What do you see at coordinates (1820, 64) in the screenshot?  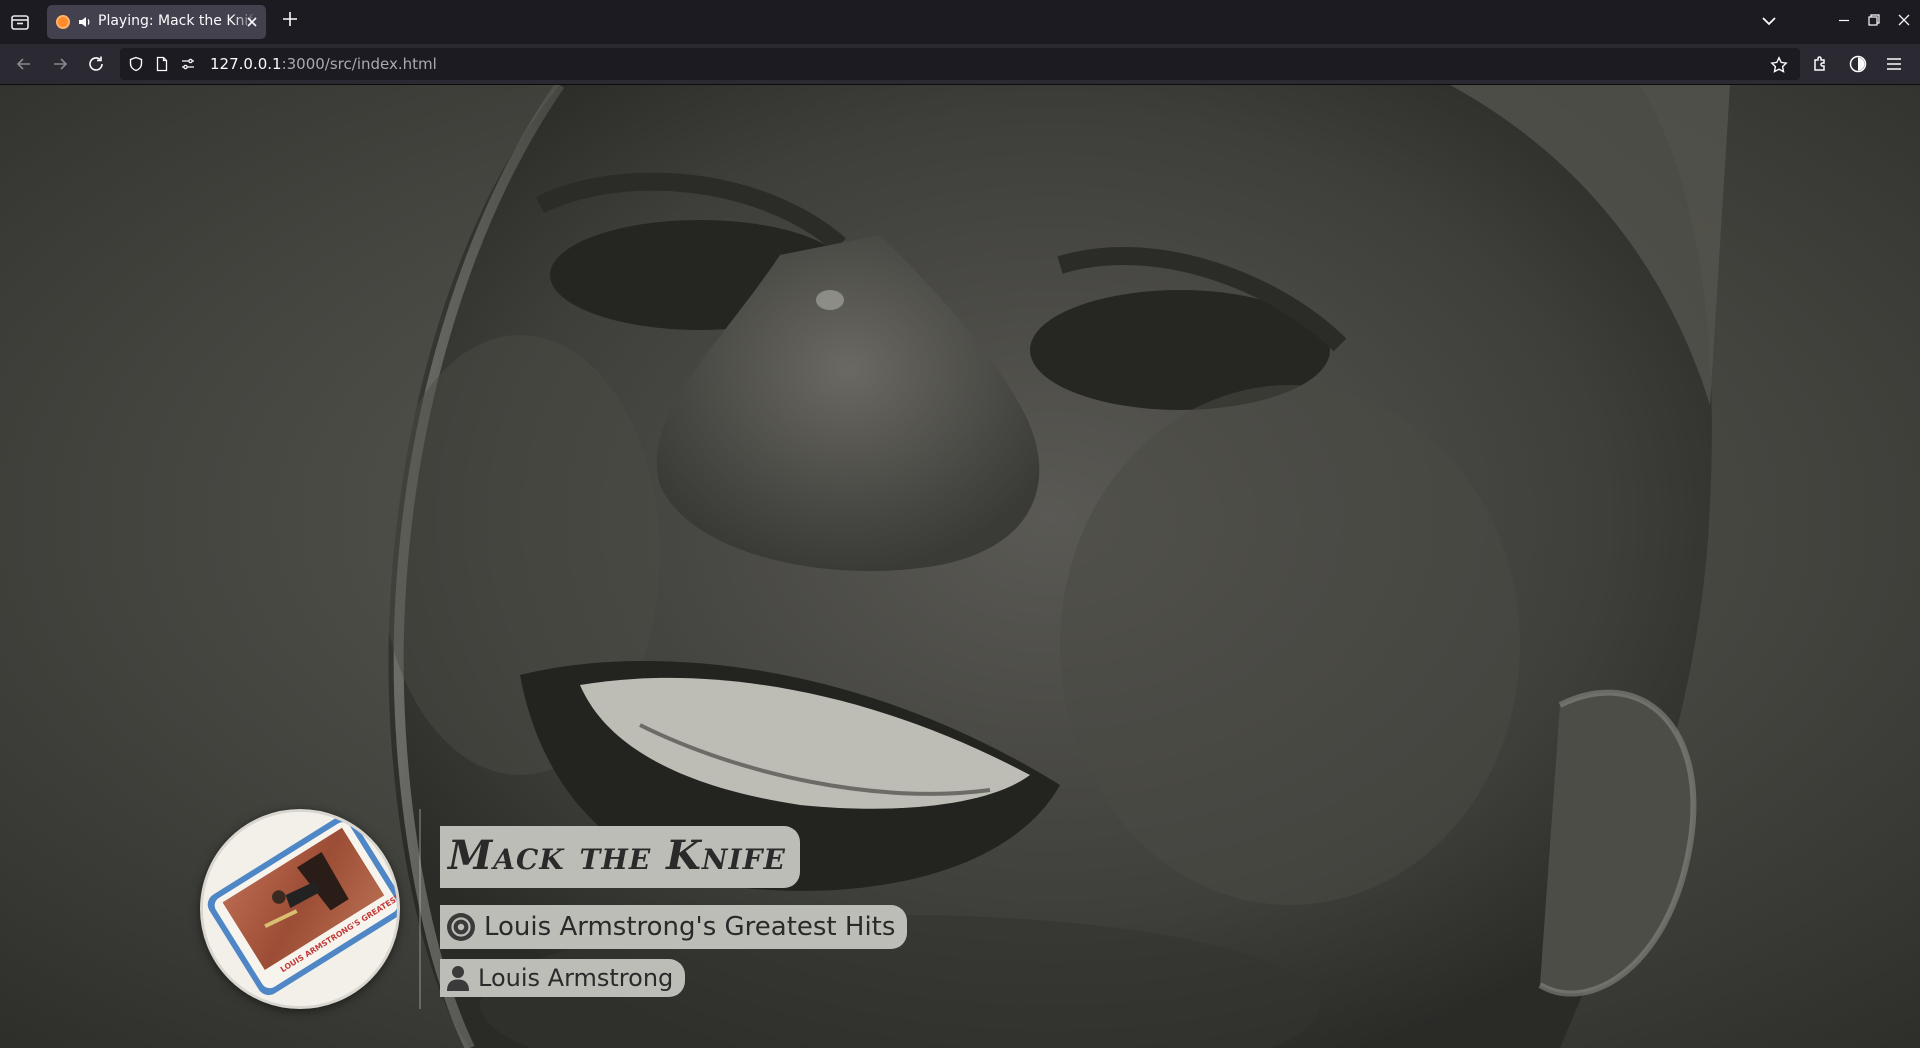 I see `extensions-icon` at bounding box center [1820, 64].